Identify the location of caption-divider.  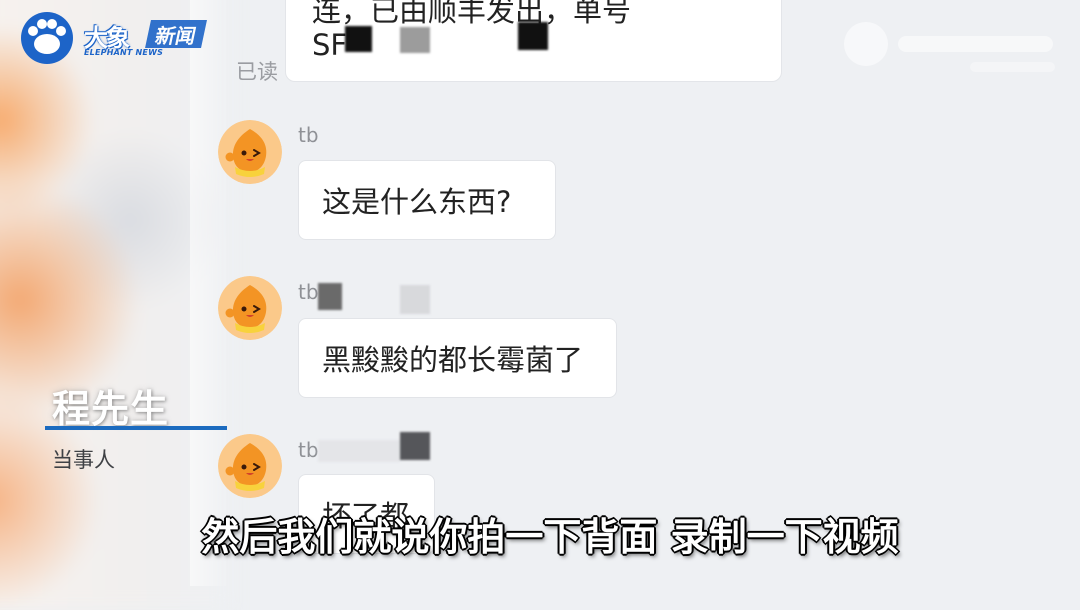
(136, 428).